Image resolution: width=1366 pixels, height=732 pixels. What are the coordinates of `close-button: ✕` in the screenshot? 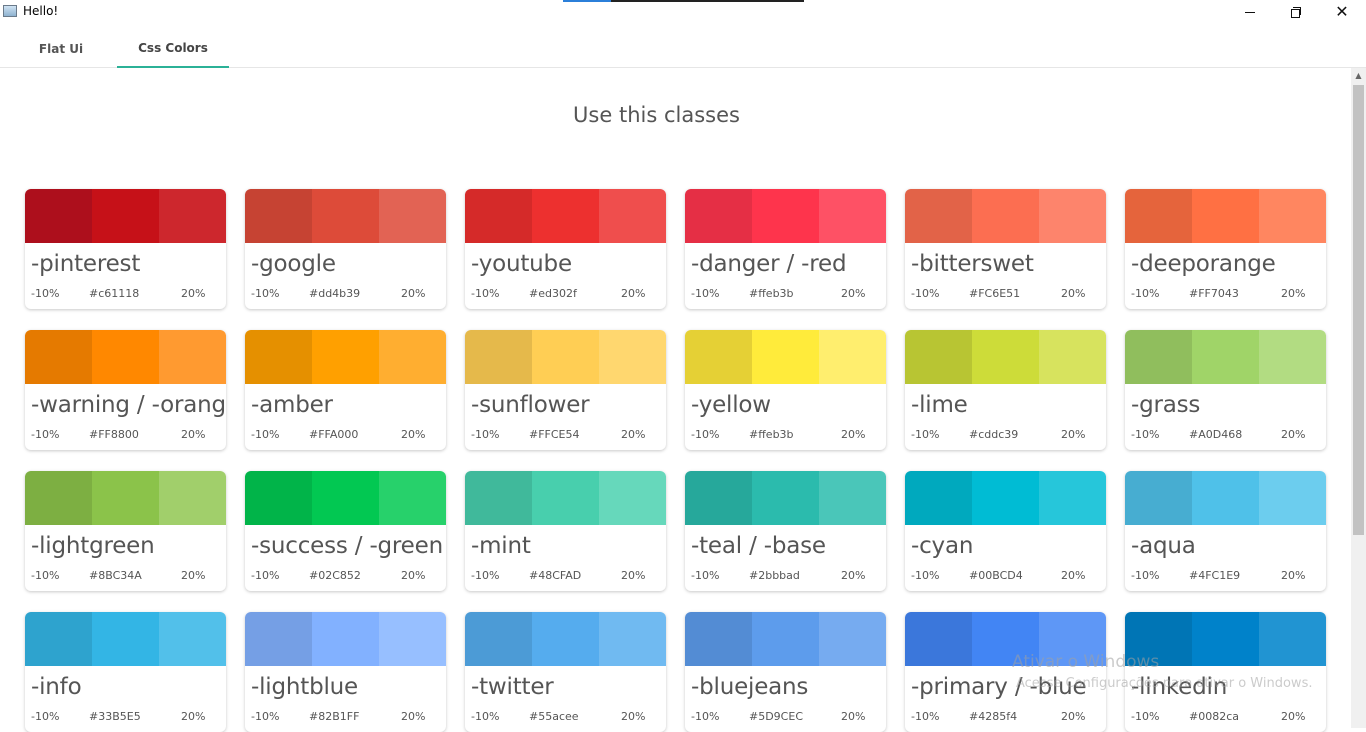 It's located at (1342, 12).